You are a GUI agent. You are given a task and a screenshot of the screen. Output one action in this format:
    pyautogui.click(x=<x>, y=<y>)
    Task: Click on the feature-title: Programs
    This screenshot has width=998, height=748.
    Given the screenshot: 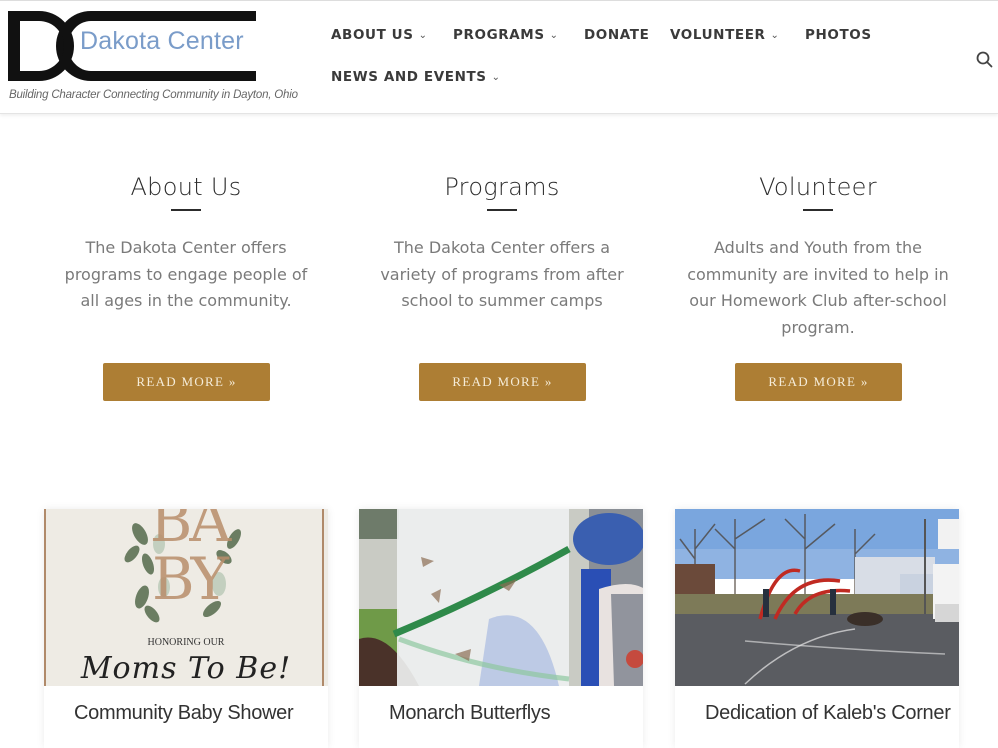 What is the action you would take?
    pyautogui.click(x=502, y=187)
    